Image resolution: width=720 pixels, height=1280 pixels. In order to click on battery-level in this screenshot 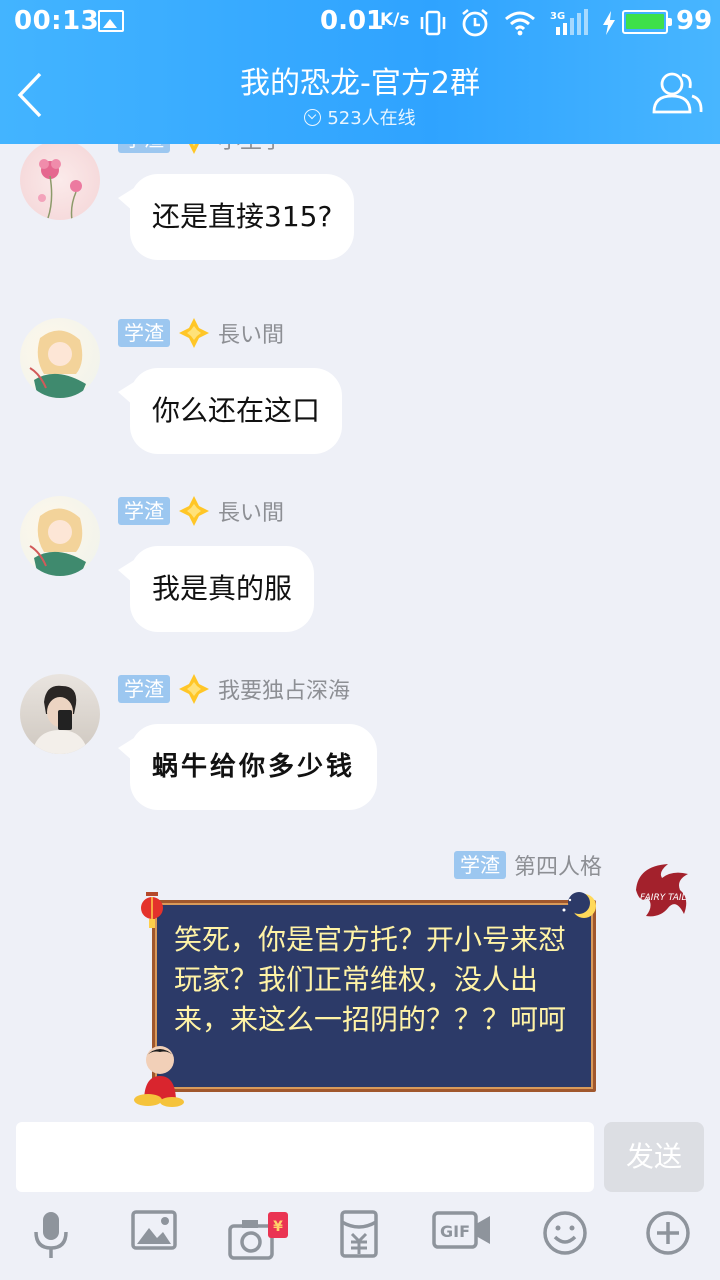, I will do `click(645, 21)`.